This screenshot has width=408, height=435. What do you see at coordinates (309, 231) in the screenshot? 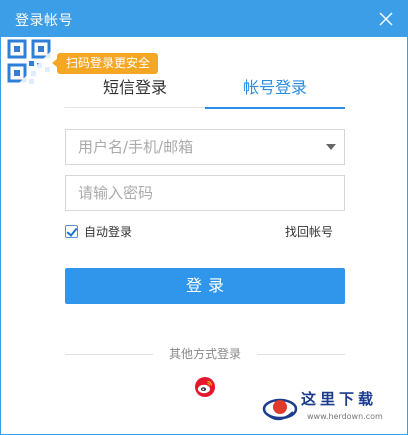
I see `forgot-account-link: 找回帐号` at bounding box center [309, 231].